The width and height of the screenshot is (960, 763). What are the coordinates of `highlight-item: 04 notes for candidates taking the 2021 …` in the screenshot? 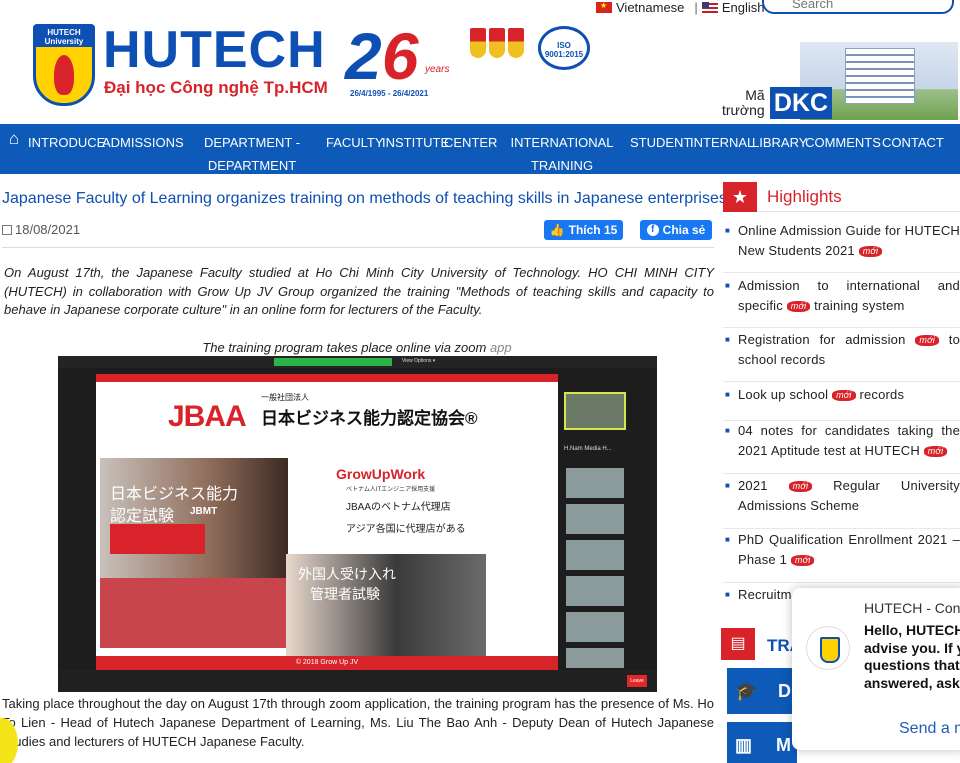 It's located at (841, 447).